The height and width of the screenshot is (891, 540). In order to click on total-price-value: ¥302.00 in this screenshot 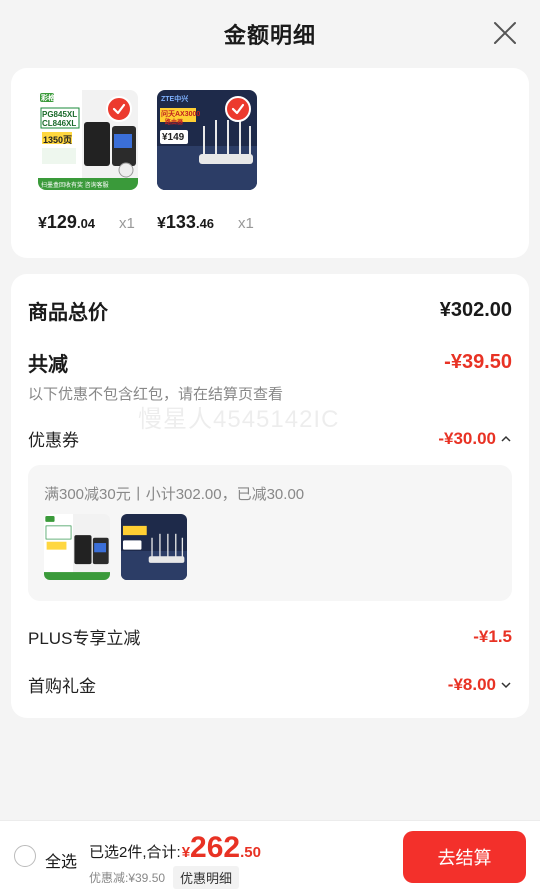, I will do `click(475, 310)`.